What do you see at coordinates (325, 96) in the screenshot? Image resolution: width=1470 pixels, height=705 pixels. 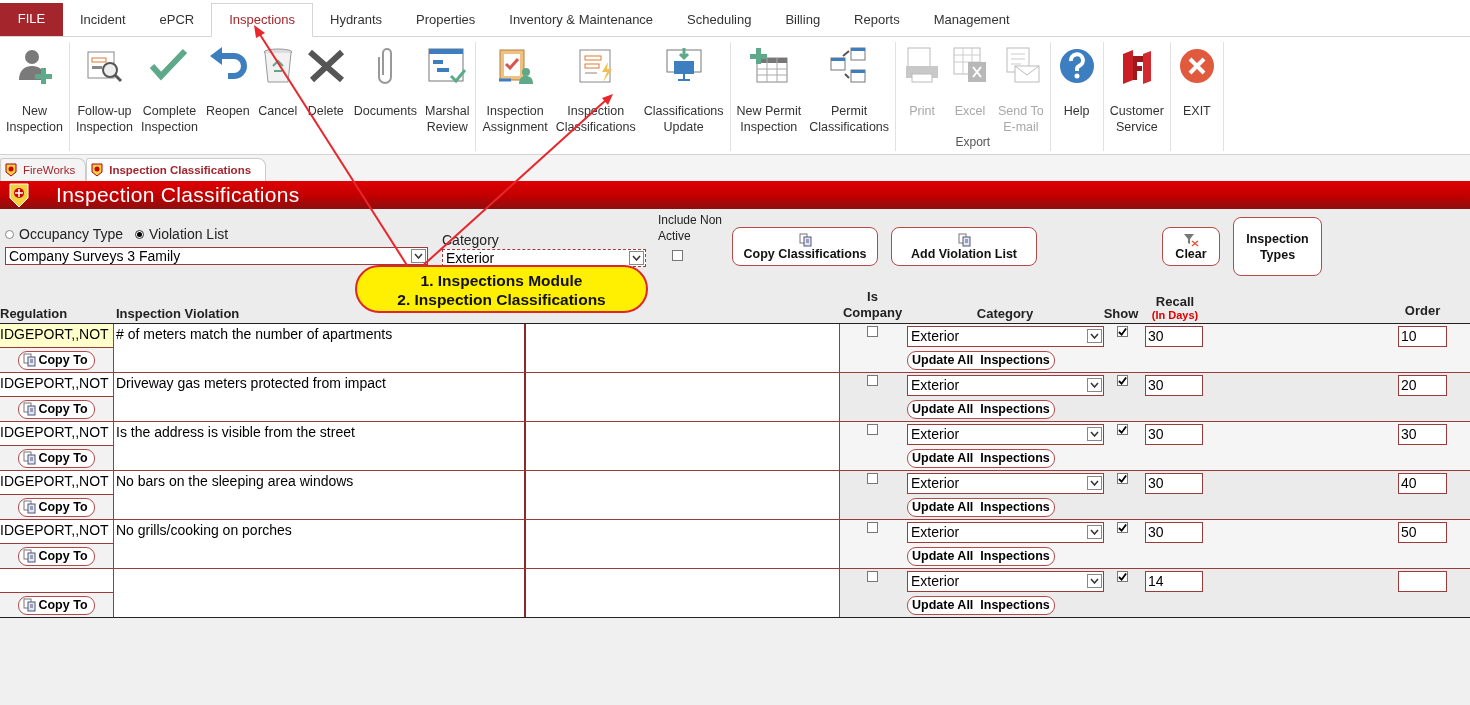 I see `ribbon-button: Delete` at bounding box center [325, 96].